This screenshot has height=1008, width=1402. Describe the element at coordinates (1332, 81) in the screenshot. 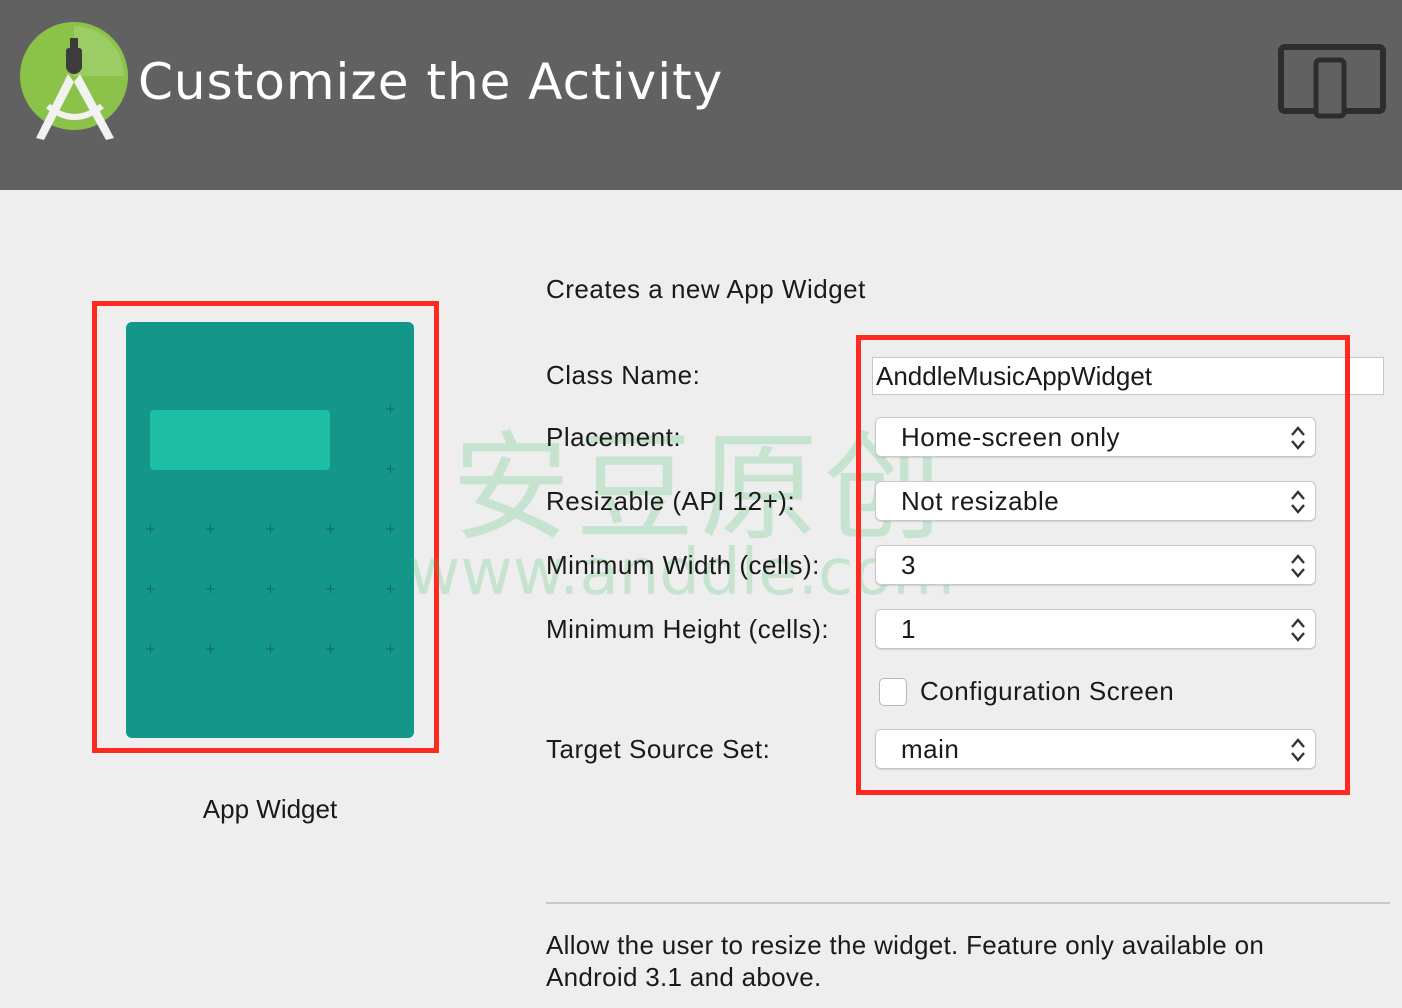

I see `tablet-phone-icon` at that location.